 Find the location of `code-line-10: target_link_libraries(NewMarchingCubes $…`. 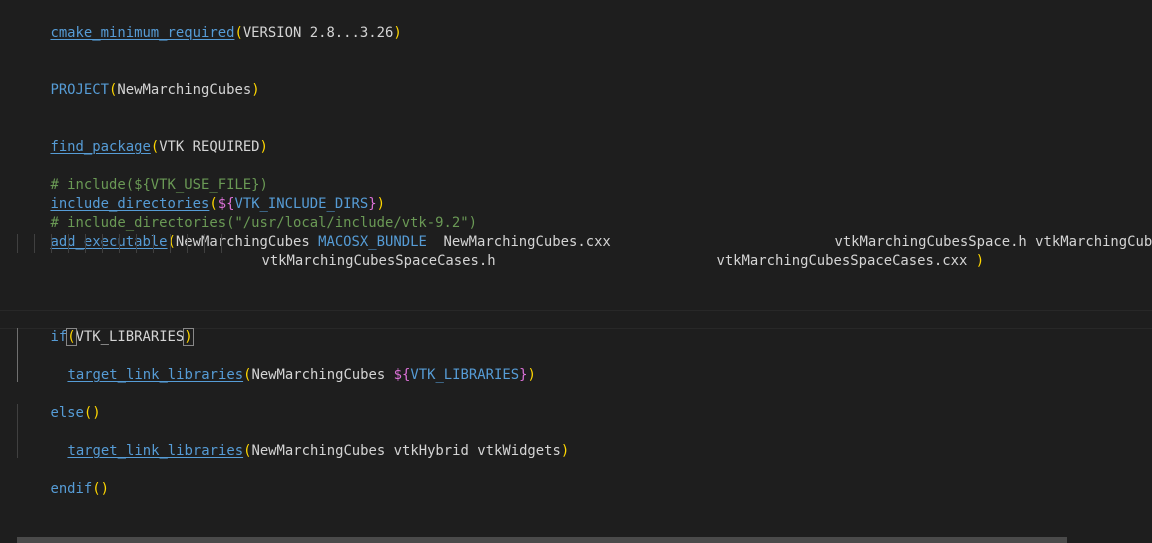

code-line-10: target_link_libraries(NewMarchingCubes $… is located at coordinates (284, 365).